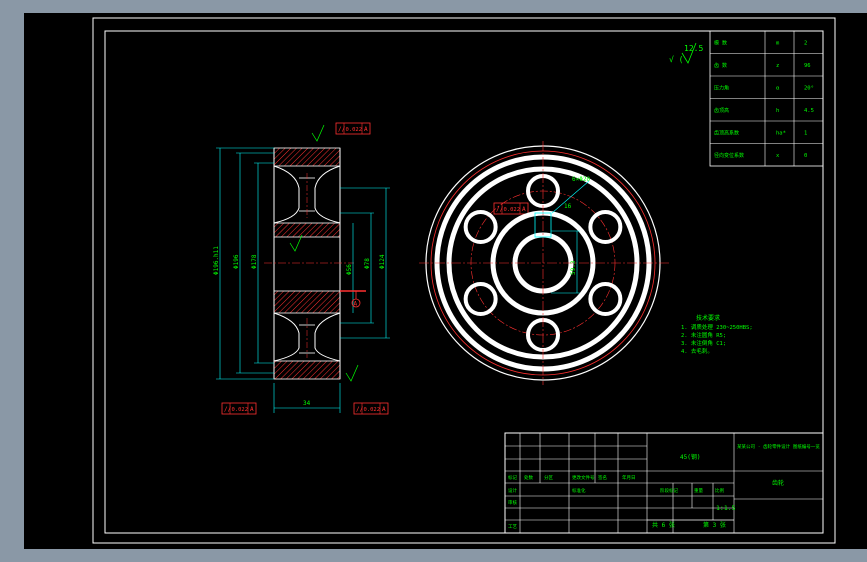 The height and width of the screenshot is (562, 867). Describe the element at coordinates (809, 111) in the screenshot. I see `param-value: 4.5` at that location.